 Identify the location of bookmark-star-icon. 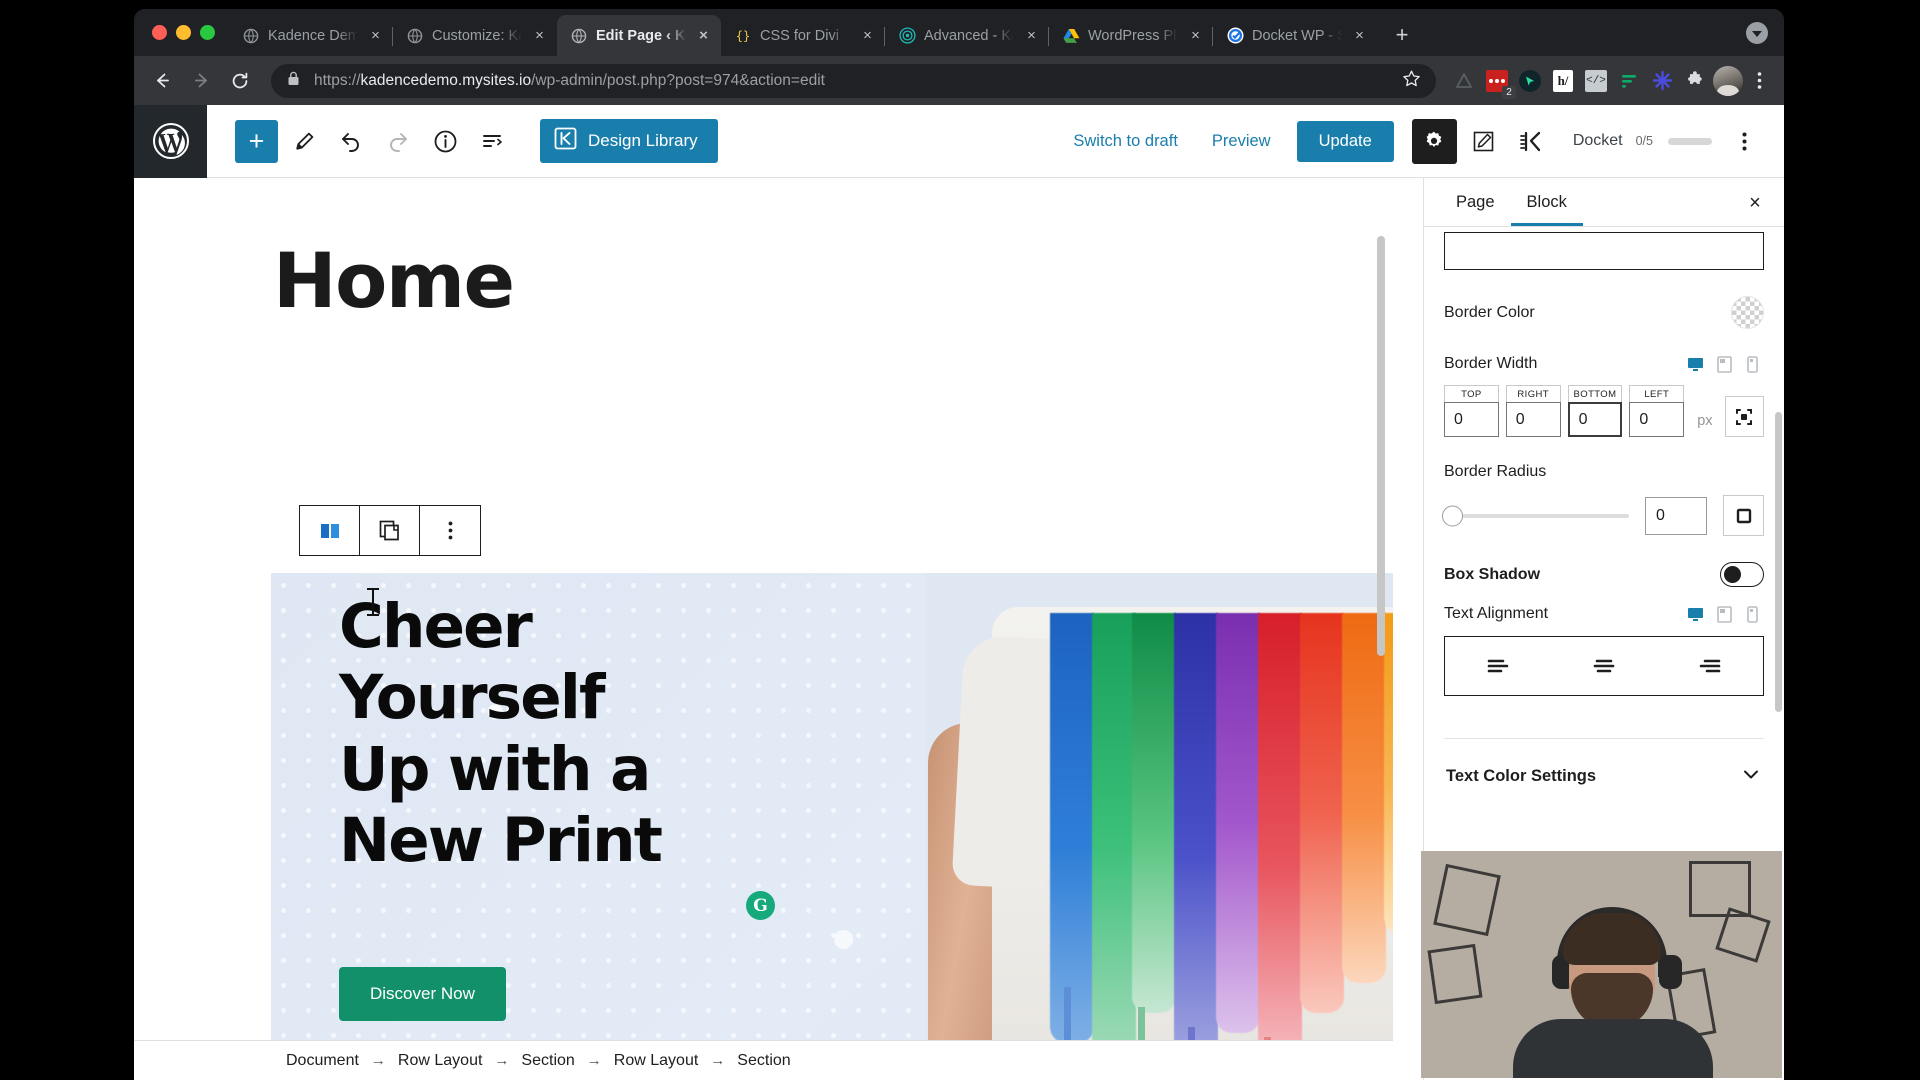
(1413, 81).